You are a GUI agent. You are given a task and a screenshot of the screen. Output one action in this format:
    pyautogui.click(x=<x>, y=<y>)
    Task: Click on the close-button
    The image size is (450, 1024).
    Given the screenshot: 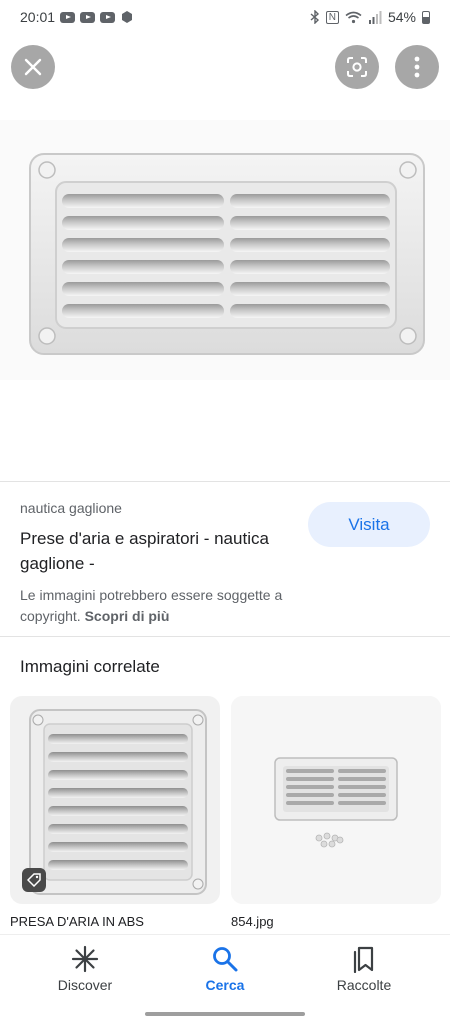 What is the action you would take?
    pyautogui.click(x=33, y=67)
    